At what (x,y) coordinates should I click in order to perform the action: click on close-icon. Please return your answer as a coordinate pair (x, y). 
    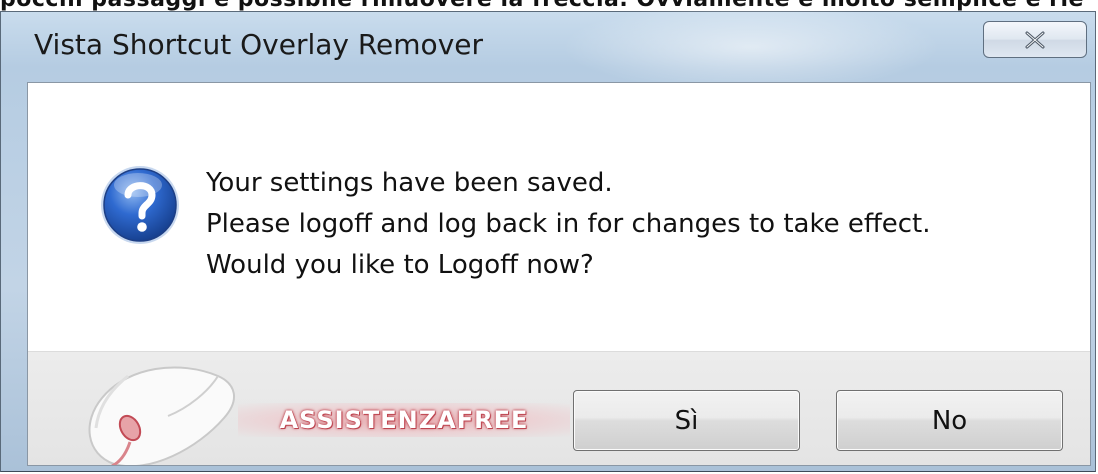
    Looking at the image, I should click on (1035, 39).